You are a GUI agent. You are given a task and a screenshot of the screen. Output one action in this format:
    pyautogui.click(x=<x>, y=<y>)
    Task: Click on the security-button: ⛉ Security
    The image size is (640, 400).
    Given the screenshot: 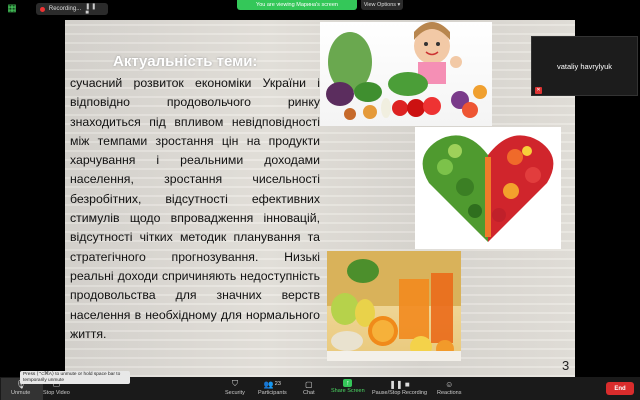 What is the action you would take?
    pyautogui.click(x=235, y=387)
    